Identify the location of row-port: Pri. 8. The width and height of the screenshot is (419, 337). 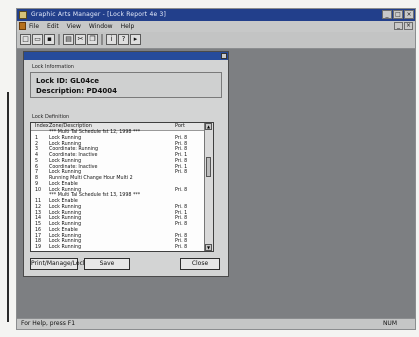
(181, 247).